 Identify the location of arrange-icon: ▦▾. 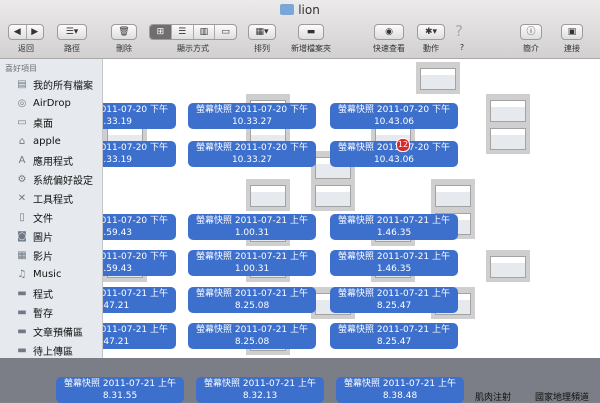
(262, 32).